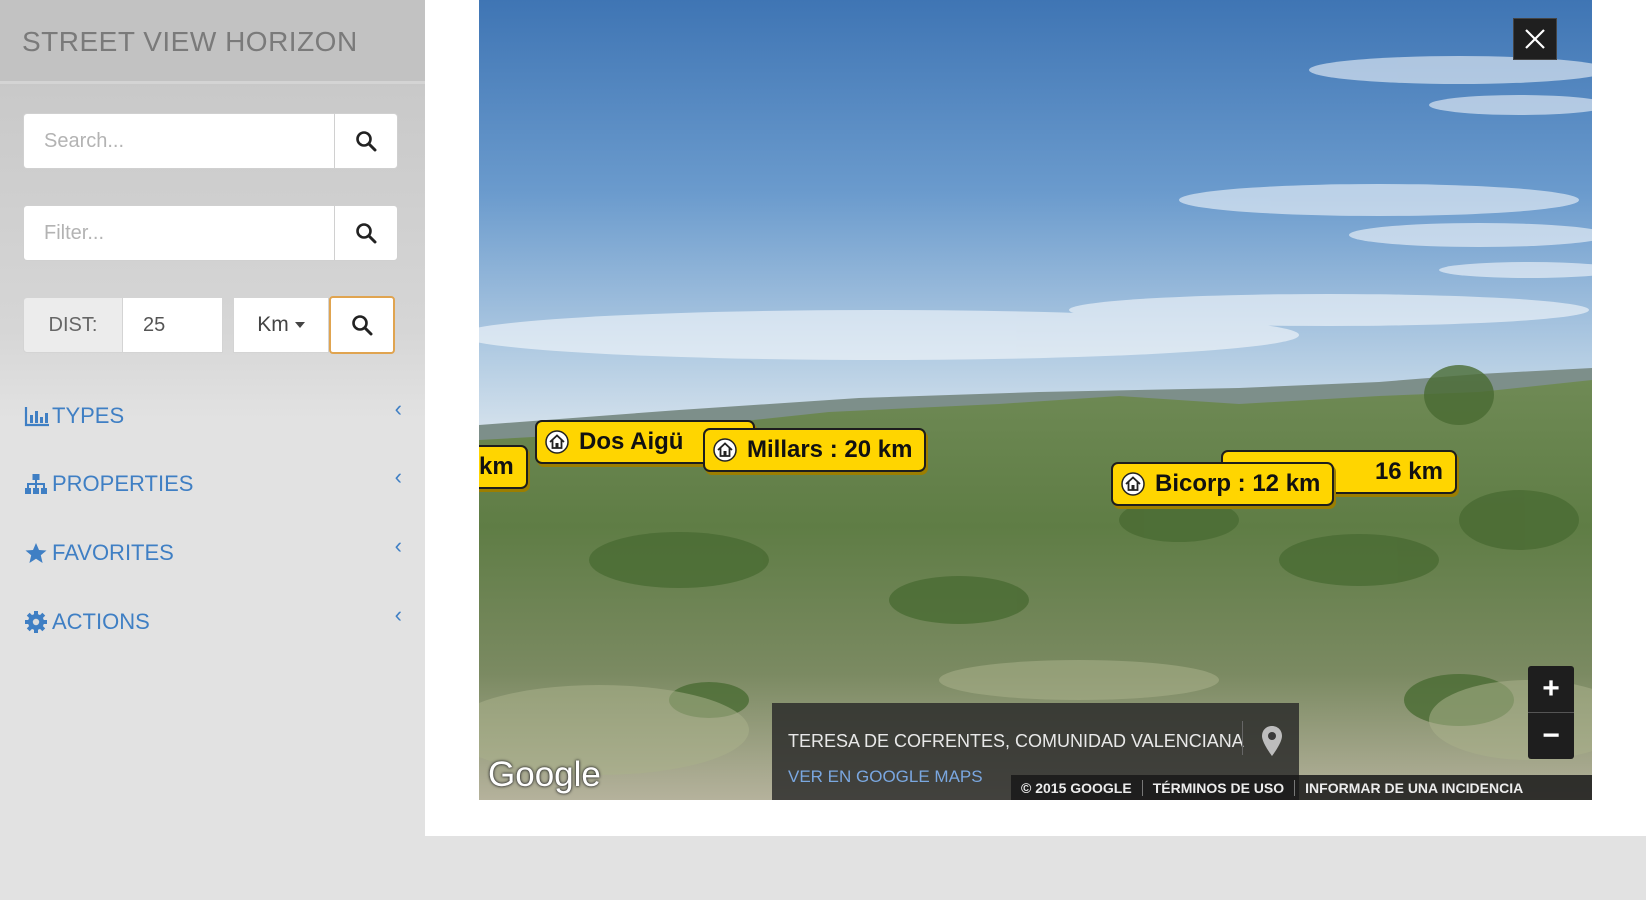 This screenshot has height=900, width=1646. Describe the element at coordinates (88, 415) in the screenshot. I see `menu-label: TYPES` at that location.